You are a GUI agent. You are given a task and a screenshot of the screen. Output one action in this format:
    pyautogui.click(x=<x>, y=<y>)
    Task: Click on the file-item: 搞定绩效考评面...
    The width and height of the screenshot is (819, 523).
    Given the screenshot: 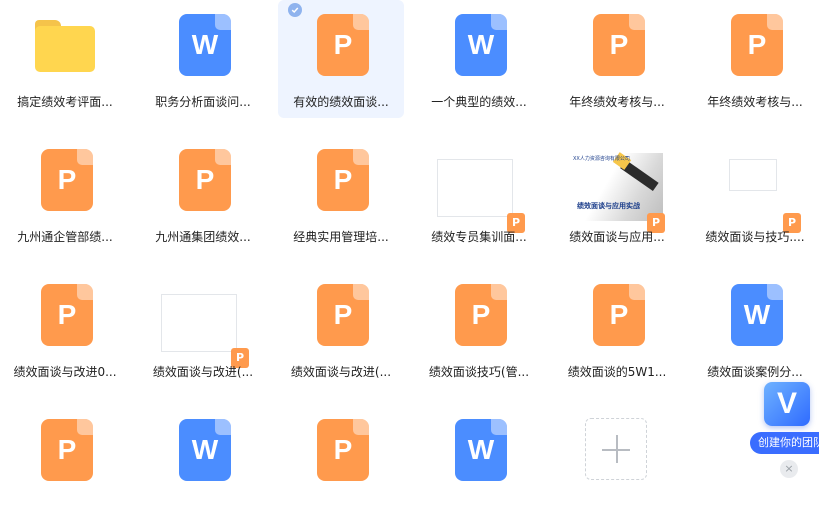 What is the action you would take?
    pyautogui.click(x=65, y=59)
    